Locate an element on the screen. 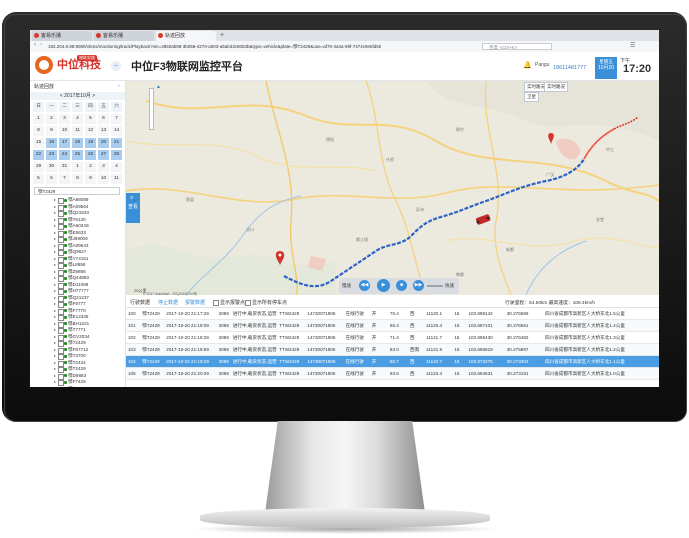  new-tab-icon: + is located at coordinates (222, 35).